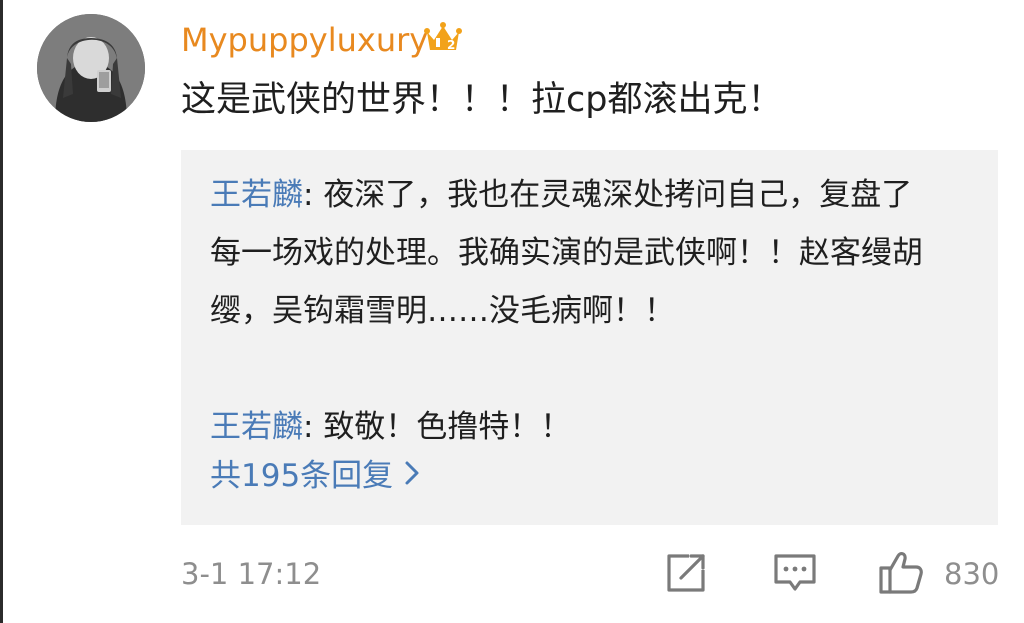  What do you see at coordinates (901, 573) in the screenshot?
I see `thumbs-up-icon` at bounding box center [901, 573].